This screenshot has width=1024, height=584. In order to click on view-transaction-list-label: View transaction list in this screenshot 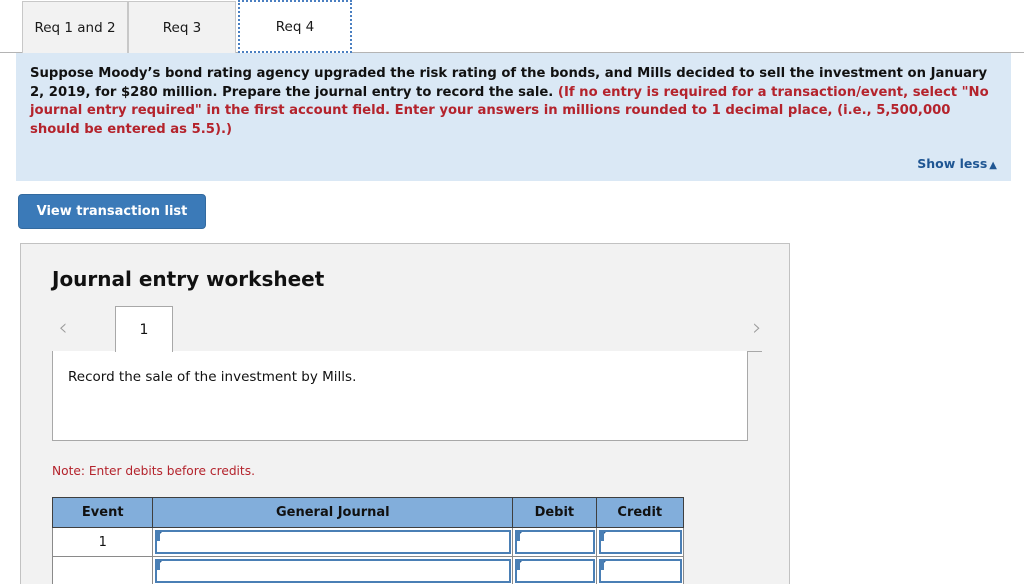, I will do `click(112, 211)`.